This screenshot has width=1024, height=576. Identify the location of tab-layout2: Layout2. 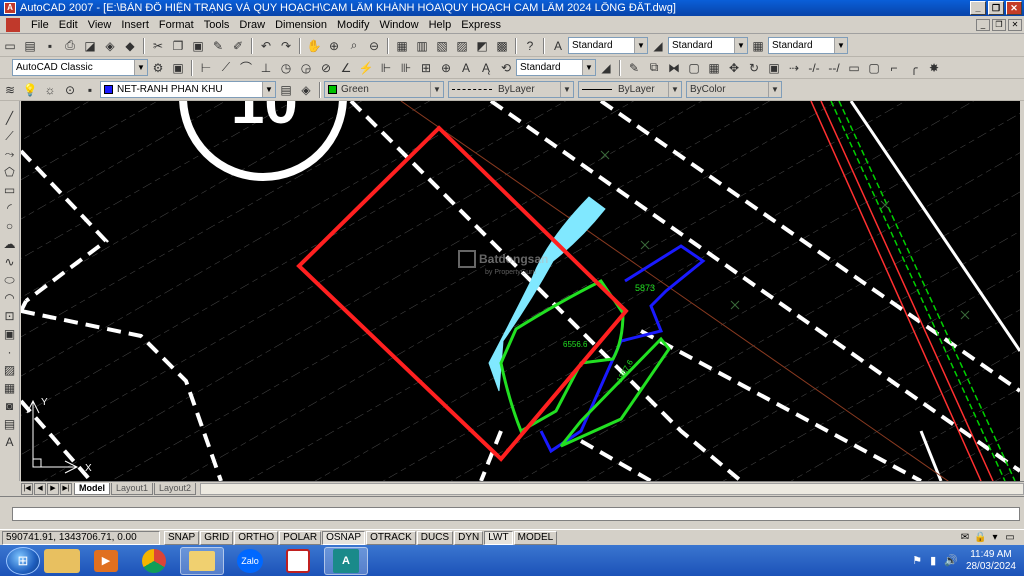
(175, 488).